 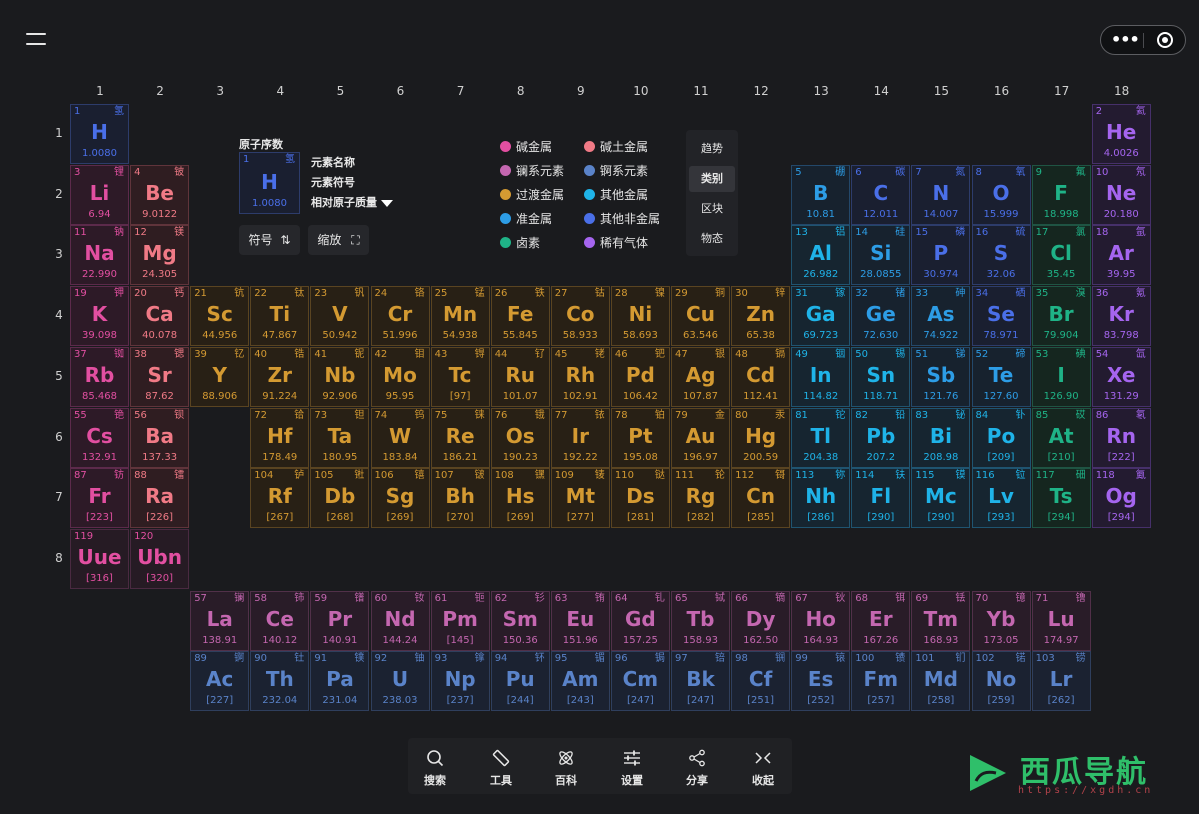 What do you see at coordinates (761, 681) in the screenshot?
I see `element-cell-cf: 98 锎 Cf [251]` at bounding box center [761, 681].